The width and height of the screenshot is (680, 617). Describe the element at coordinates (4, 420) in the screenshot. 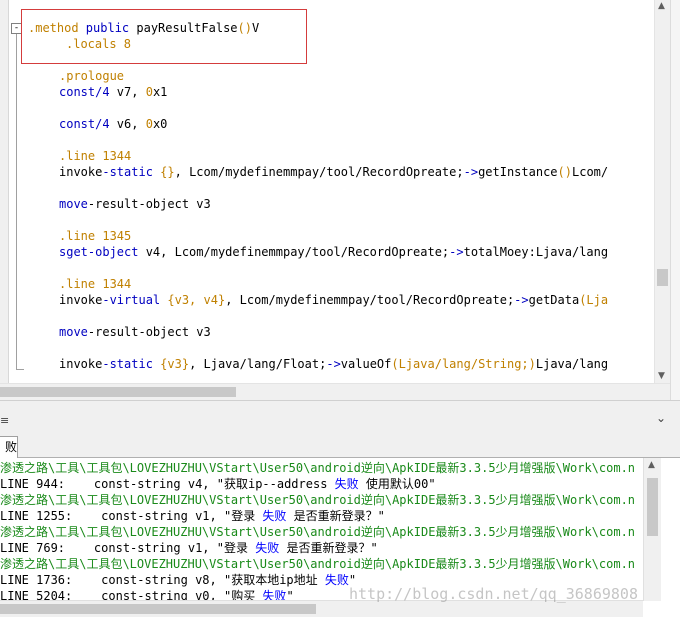

I see `panel-menu-icon: ≡` at that location.